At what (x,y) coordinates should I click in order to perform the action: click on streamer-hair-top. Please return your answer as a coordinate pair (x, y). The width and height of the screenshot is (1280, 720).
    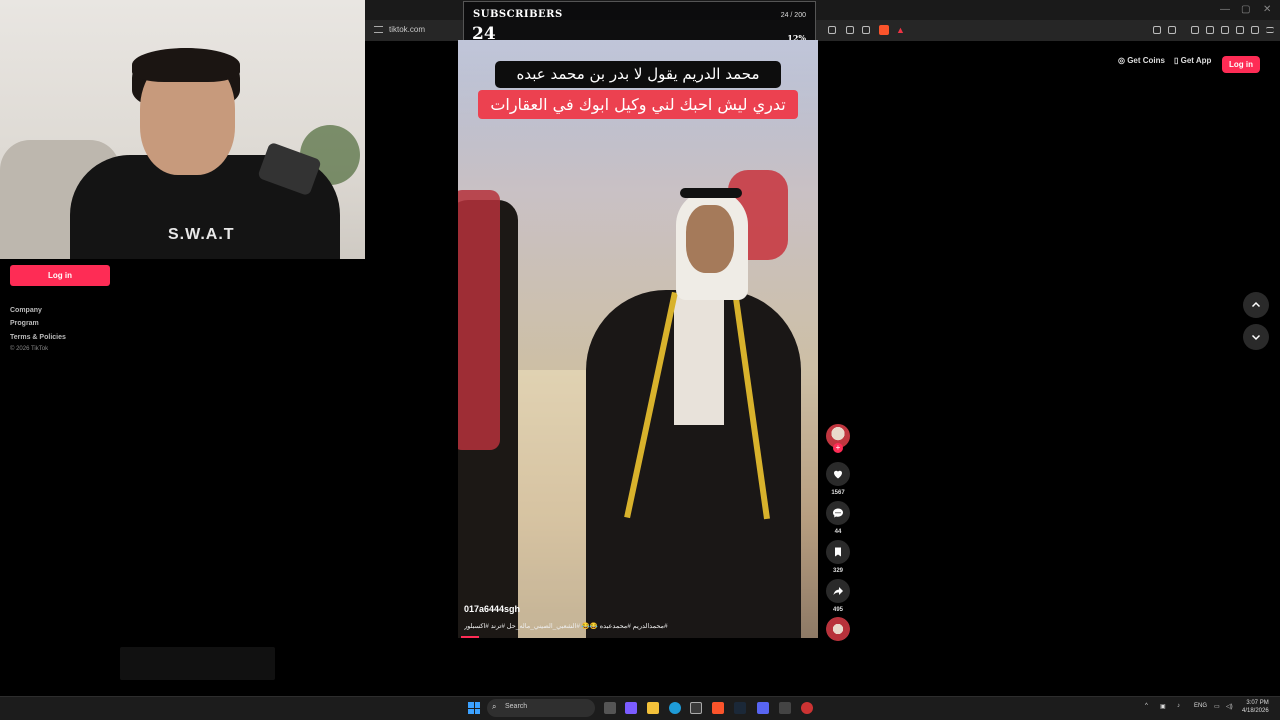
    Looking at the image, I should click on (186, 65).